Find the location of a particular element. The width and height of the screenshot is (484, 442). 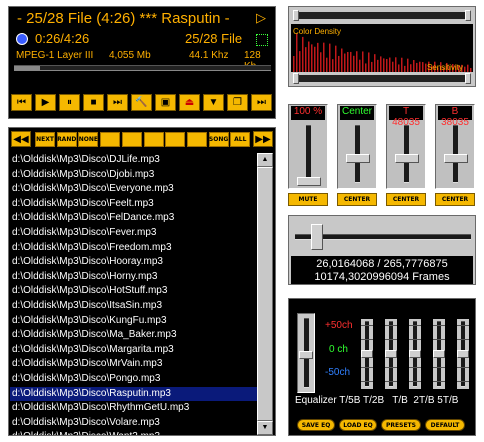

playlist-item: d:\Olddisk\Mp3\Disco\HotStuff.mp3 is located at coordinates (133, 291).